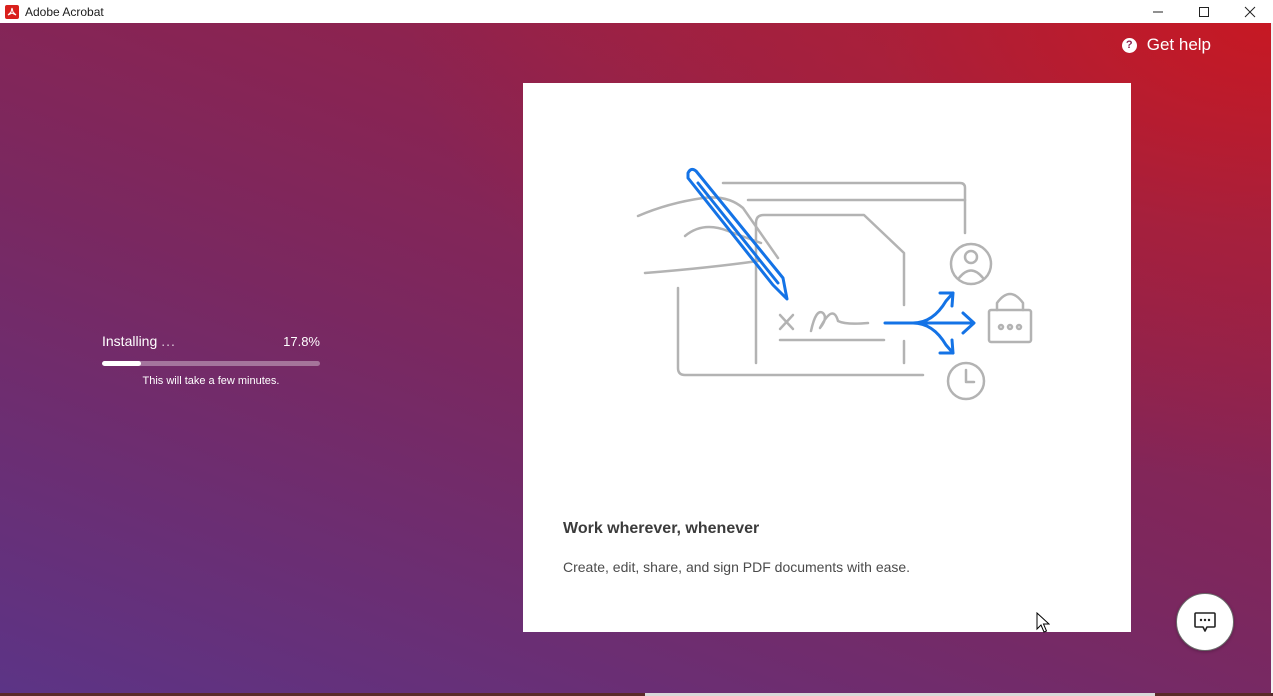 The image size is (1273, 696). Describe the element at coordinates (12, 11) in the screenshot. I see `acrobat-logo-icon` at that location.